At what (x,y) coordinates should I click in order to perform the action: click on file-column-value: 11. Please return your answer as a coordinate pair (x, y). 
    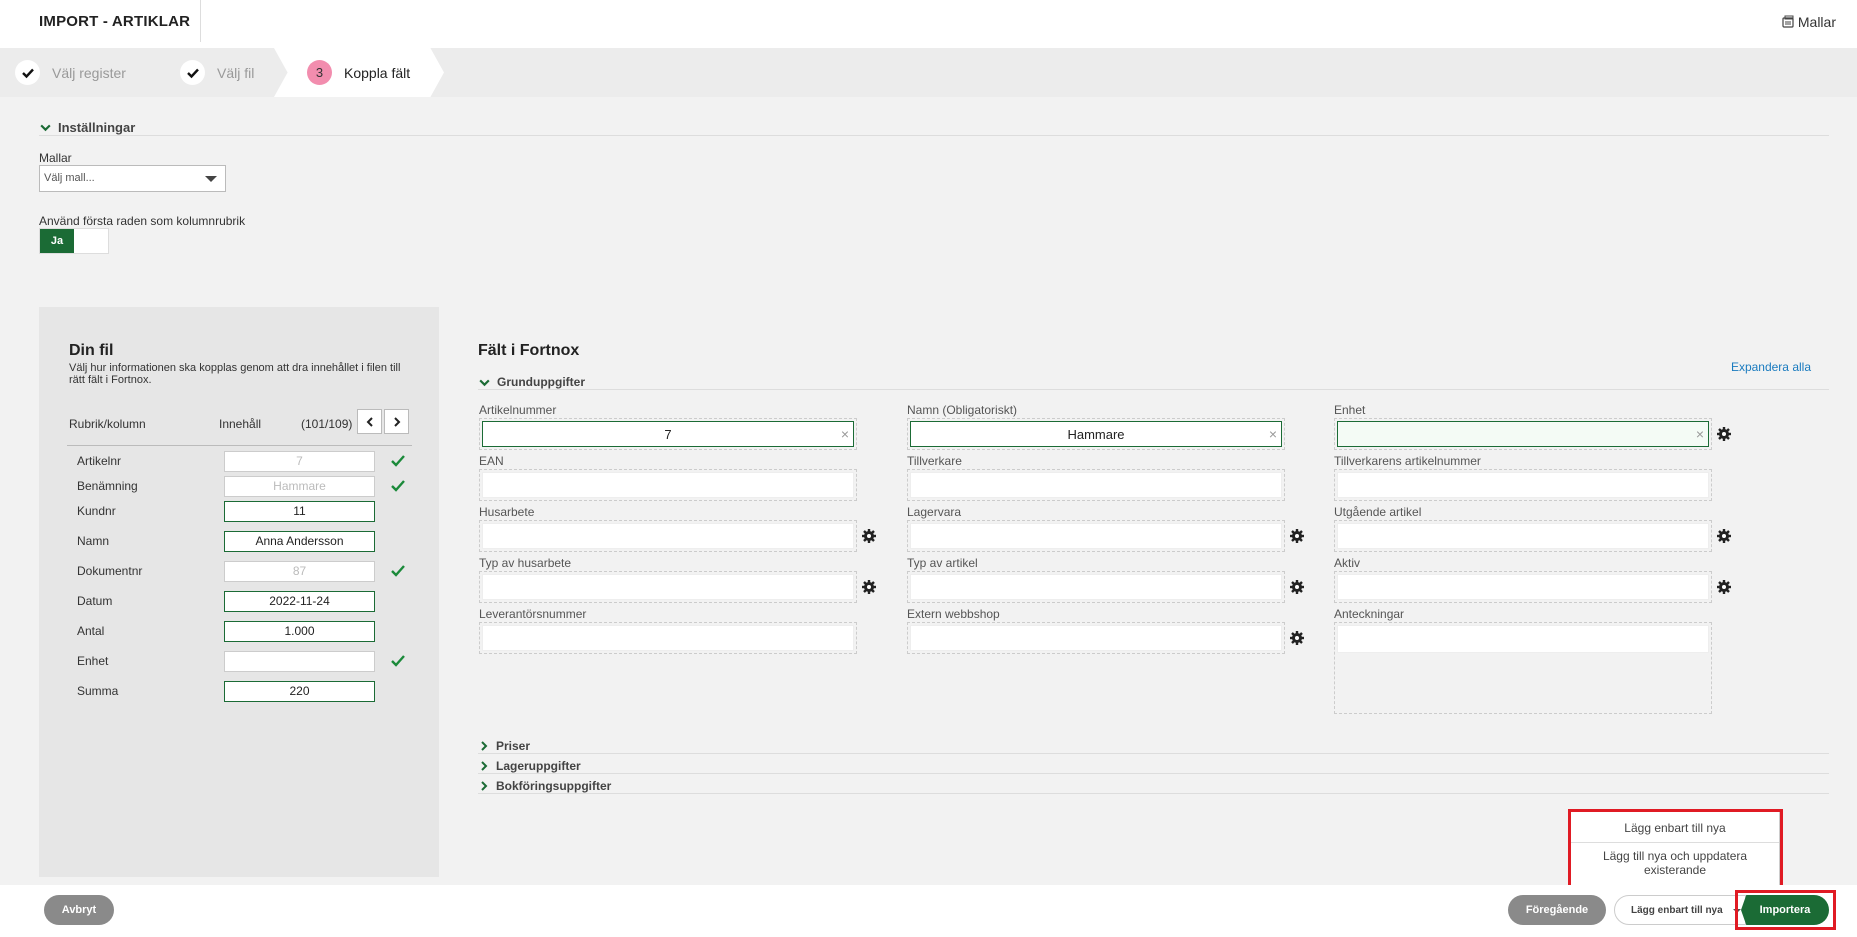
    Looking at the image, I should click on (299, 511).